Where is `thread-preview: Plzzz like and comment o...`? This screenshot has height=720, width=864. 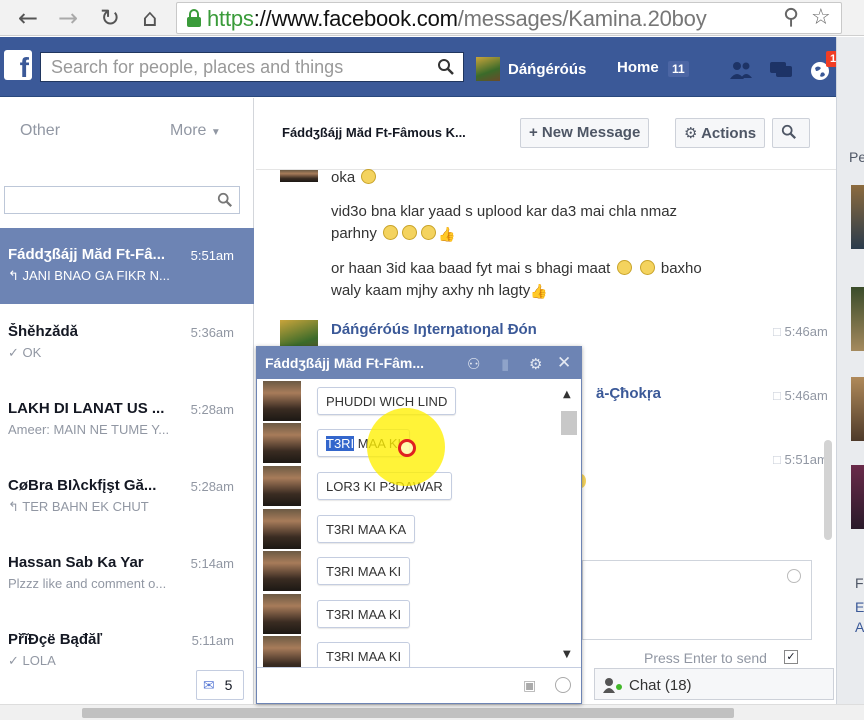 thread-preview: Plzzz like and comment o... is located at coordinates (87, 583).